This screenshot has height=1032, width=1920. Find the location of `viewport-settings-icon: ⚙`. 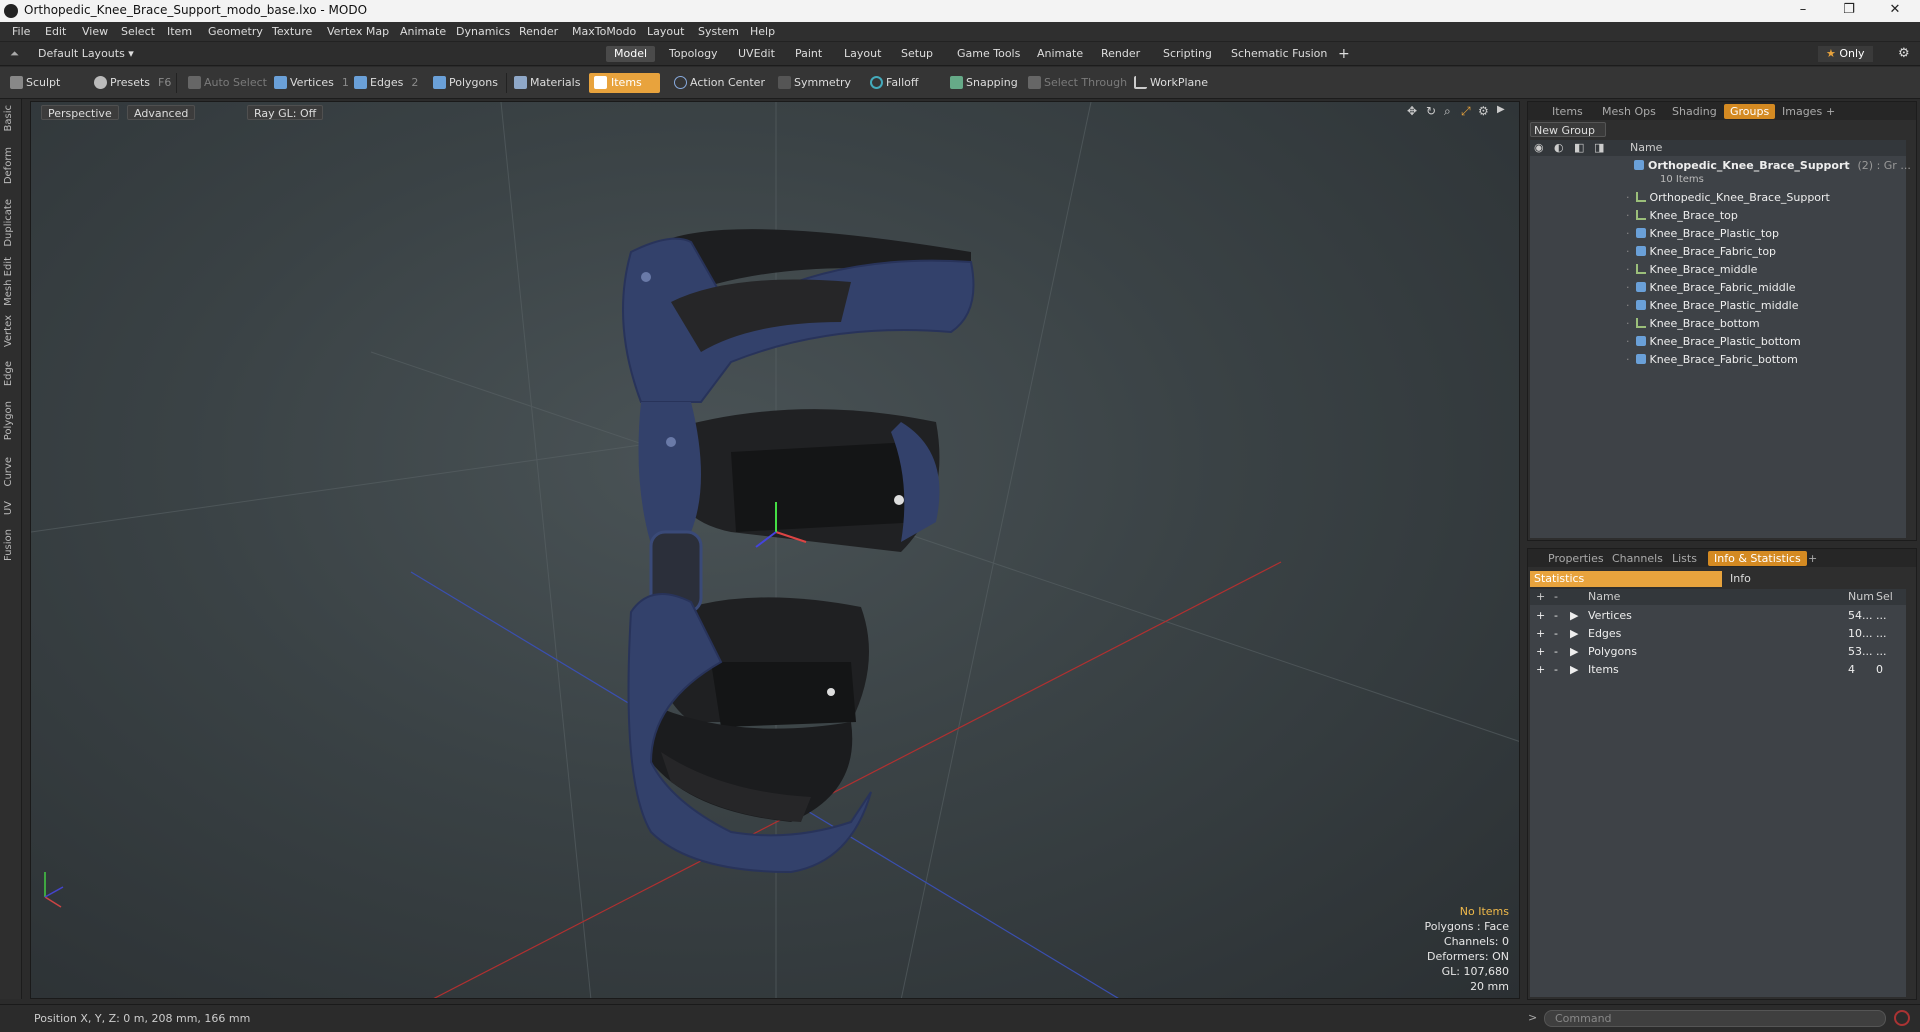

viewport-settings-icon: ⚙ is located at coordinates (1483, 111).